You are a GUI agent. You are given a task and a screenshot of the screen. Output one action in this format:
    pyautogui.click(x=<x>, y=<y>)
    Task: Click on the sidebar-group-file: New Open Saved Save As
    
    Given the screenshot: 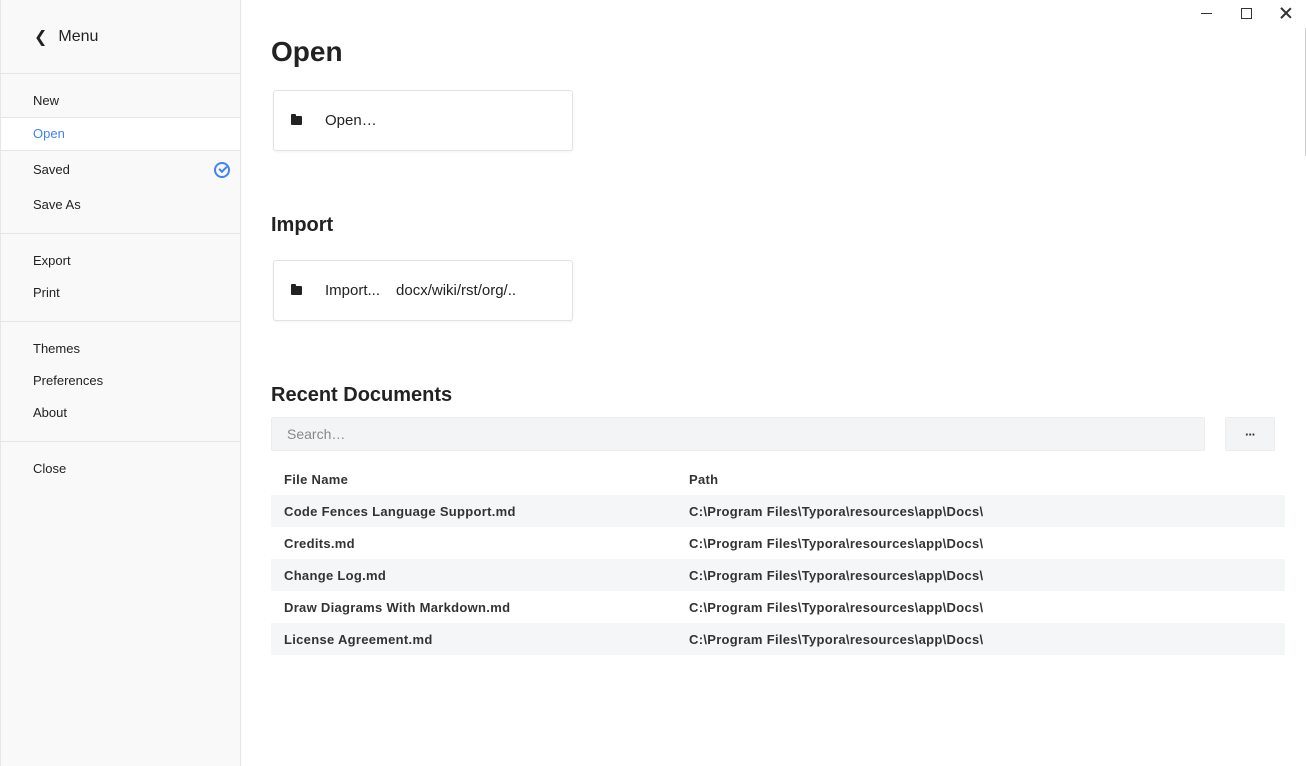 What is the action you would take?
    pyautogui.click(x=120, y=154)
    